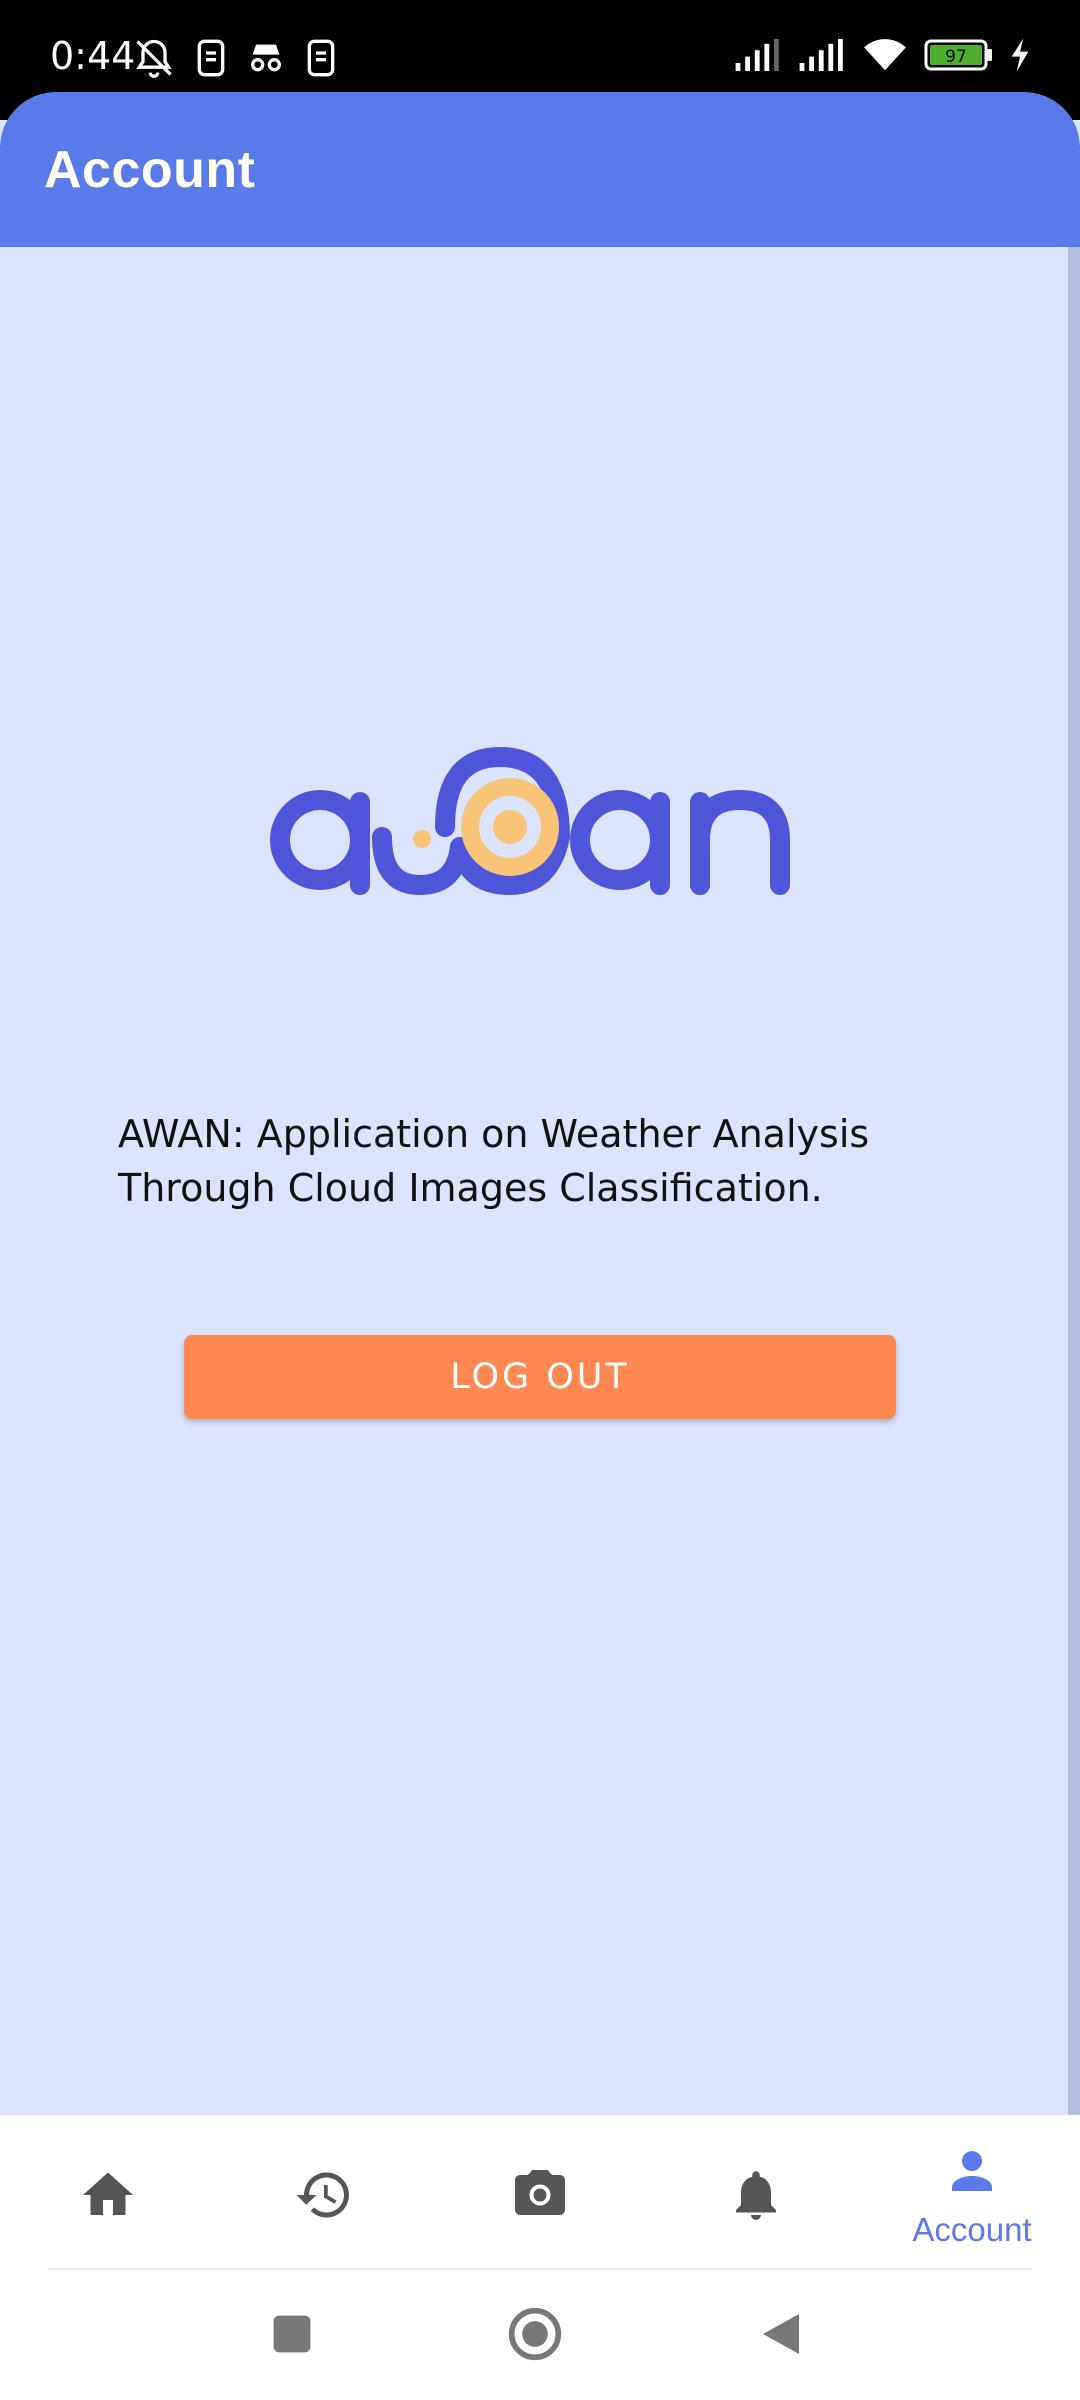  I want to click on nav-account: Account, so click(972, 2192).